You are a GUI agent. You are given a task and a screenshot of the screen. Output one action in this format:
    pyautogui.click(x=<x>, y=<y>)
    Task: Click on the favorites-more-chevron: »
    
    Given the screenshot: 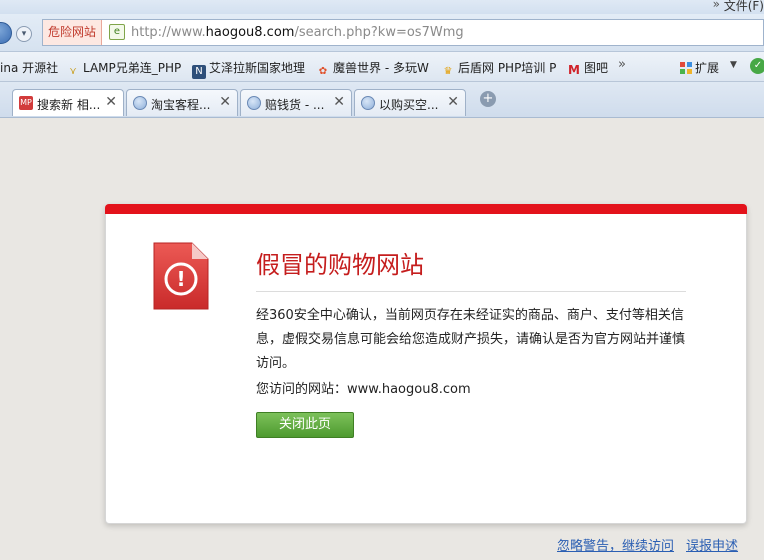 What is the action you would take?
    pyautogui.click(x=622, y=64)
    